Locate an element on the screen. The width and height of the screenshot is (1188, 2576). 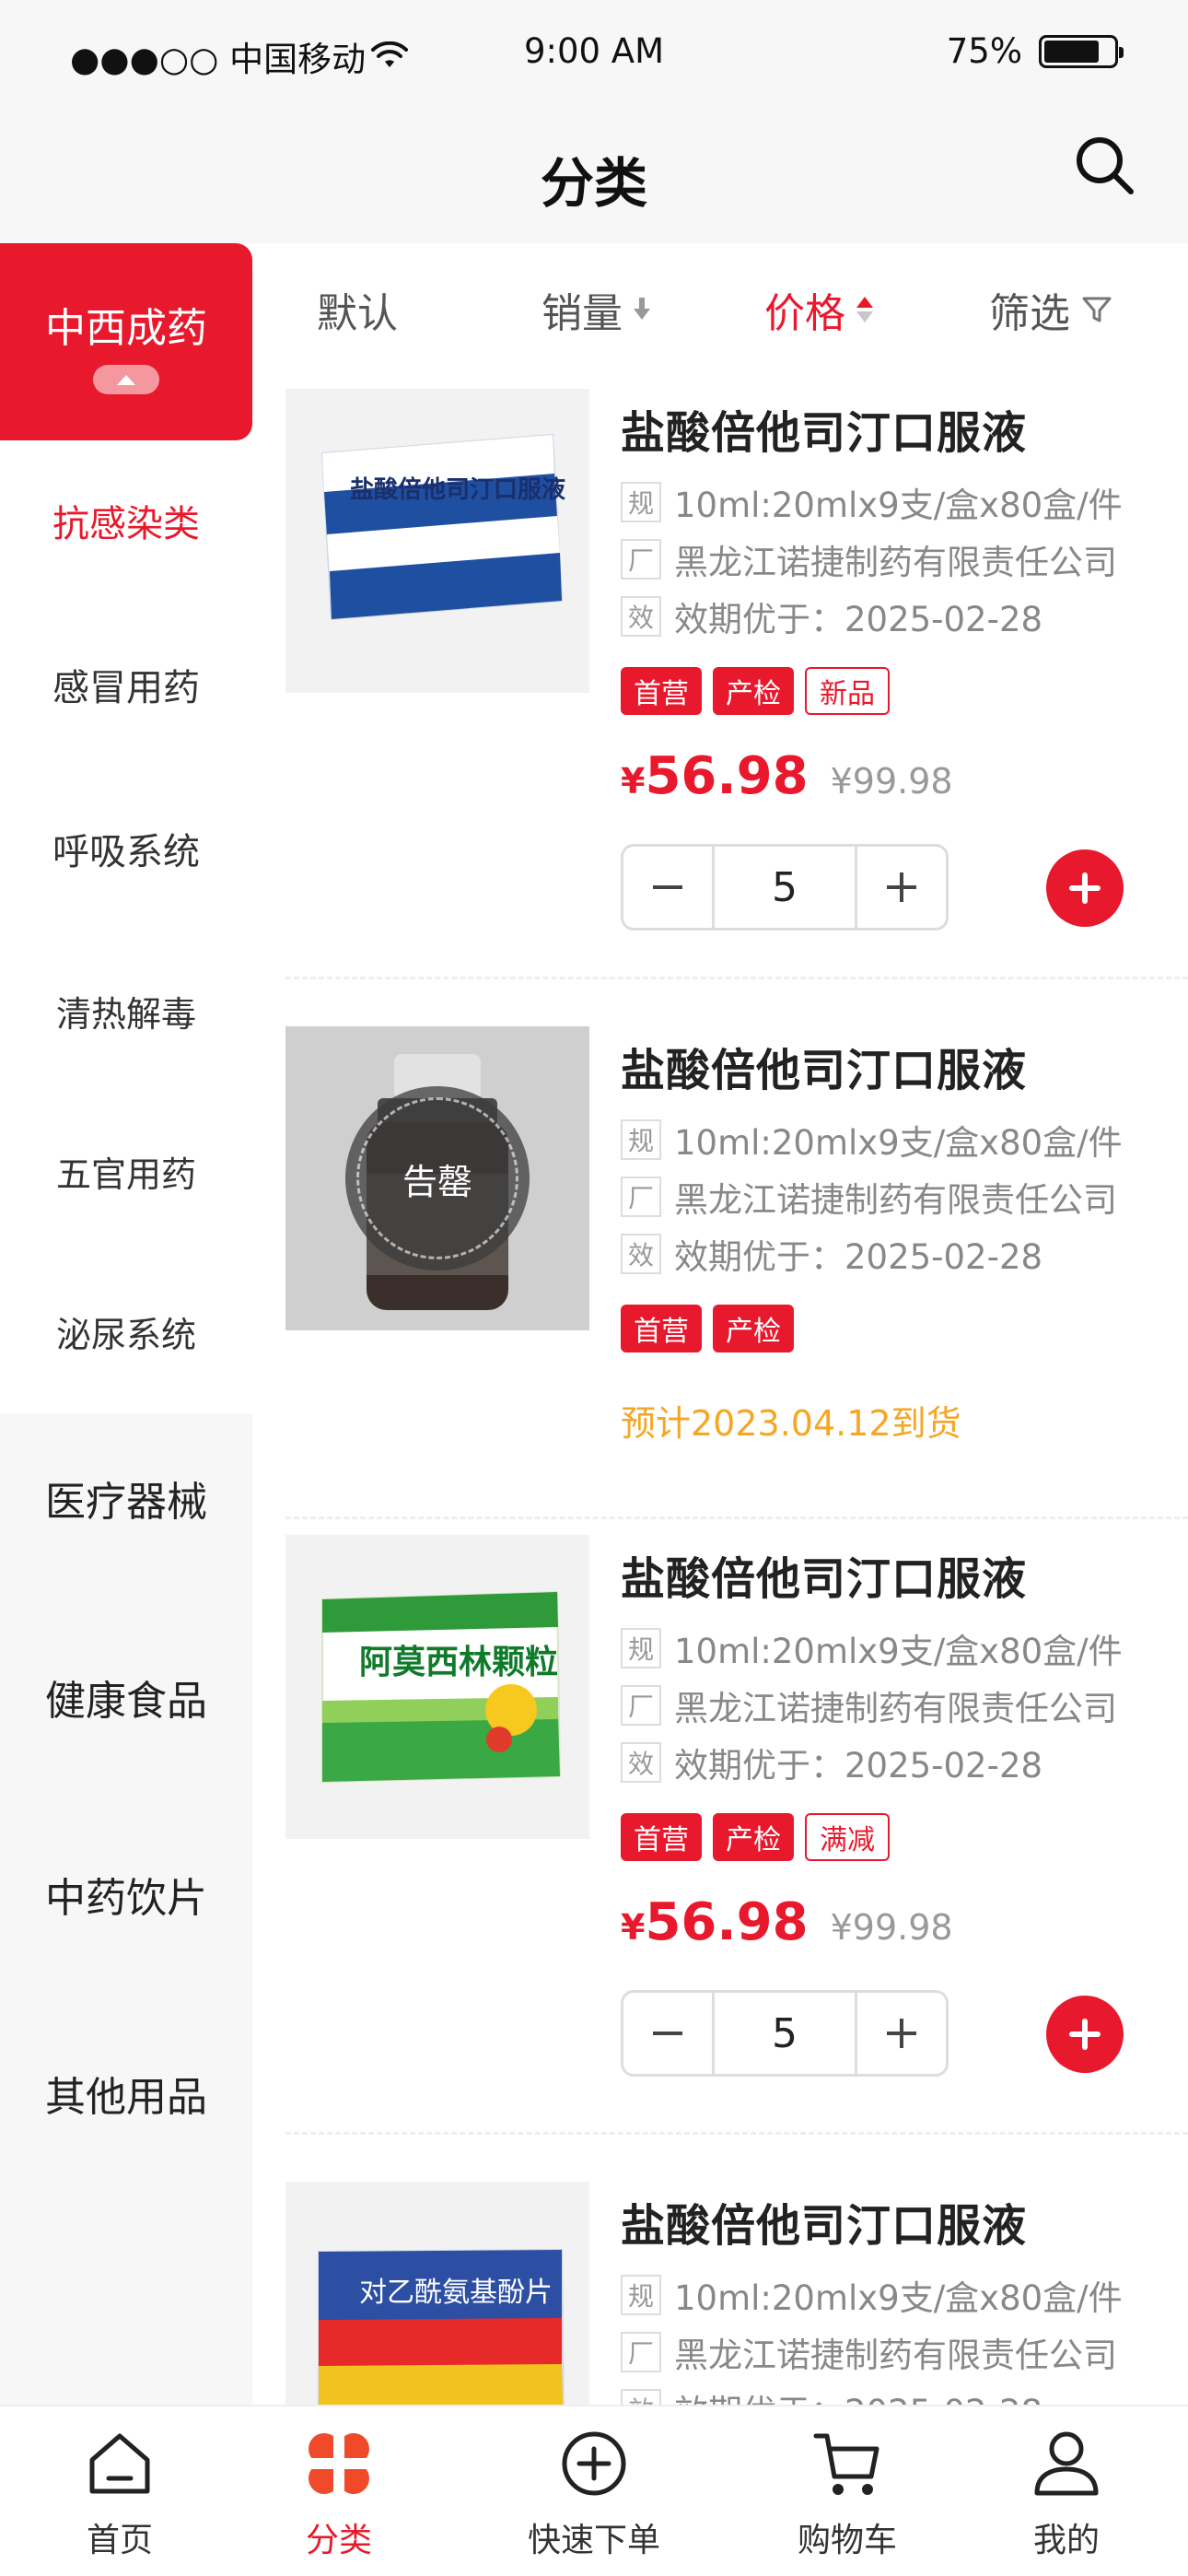
tab-category: 分类 is located at coordinates (339, 2494).